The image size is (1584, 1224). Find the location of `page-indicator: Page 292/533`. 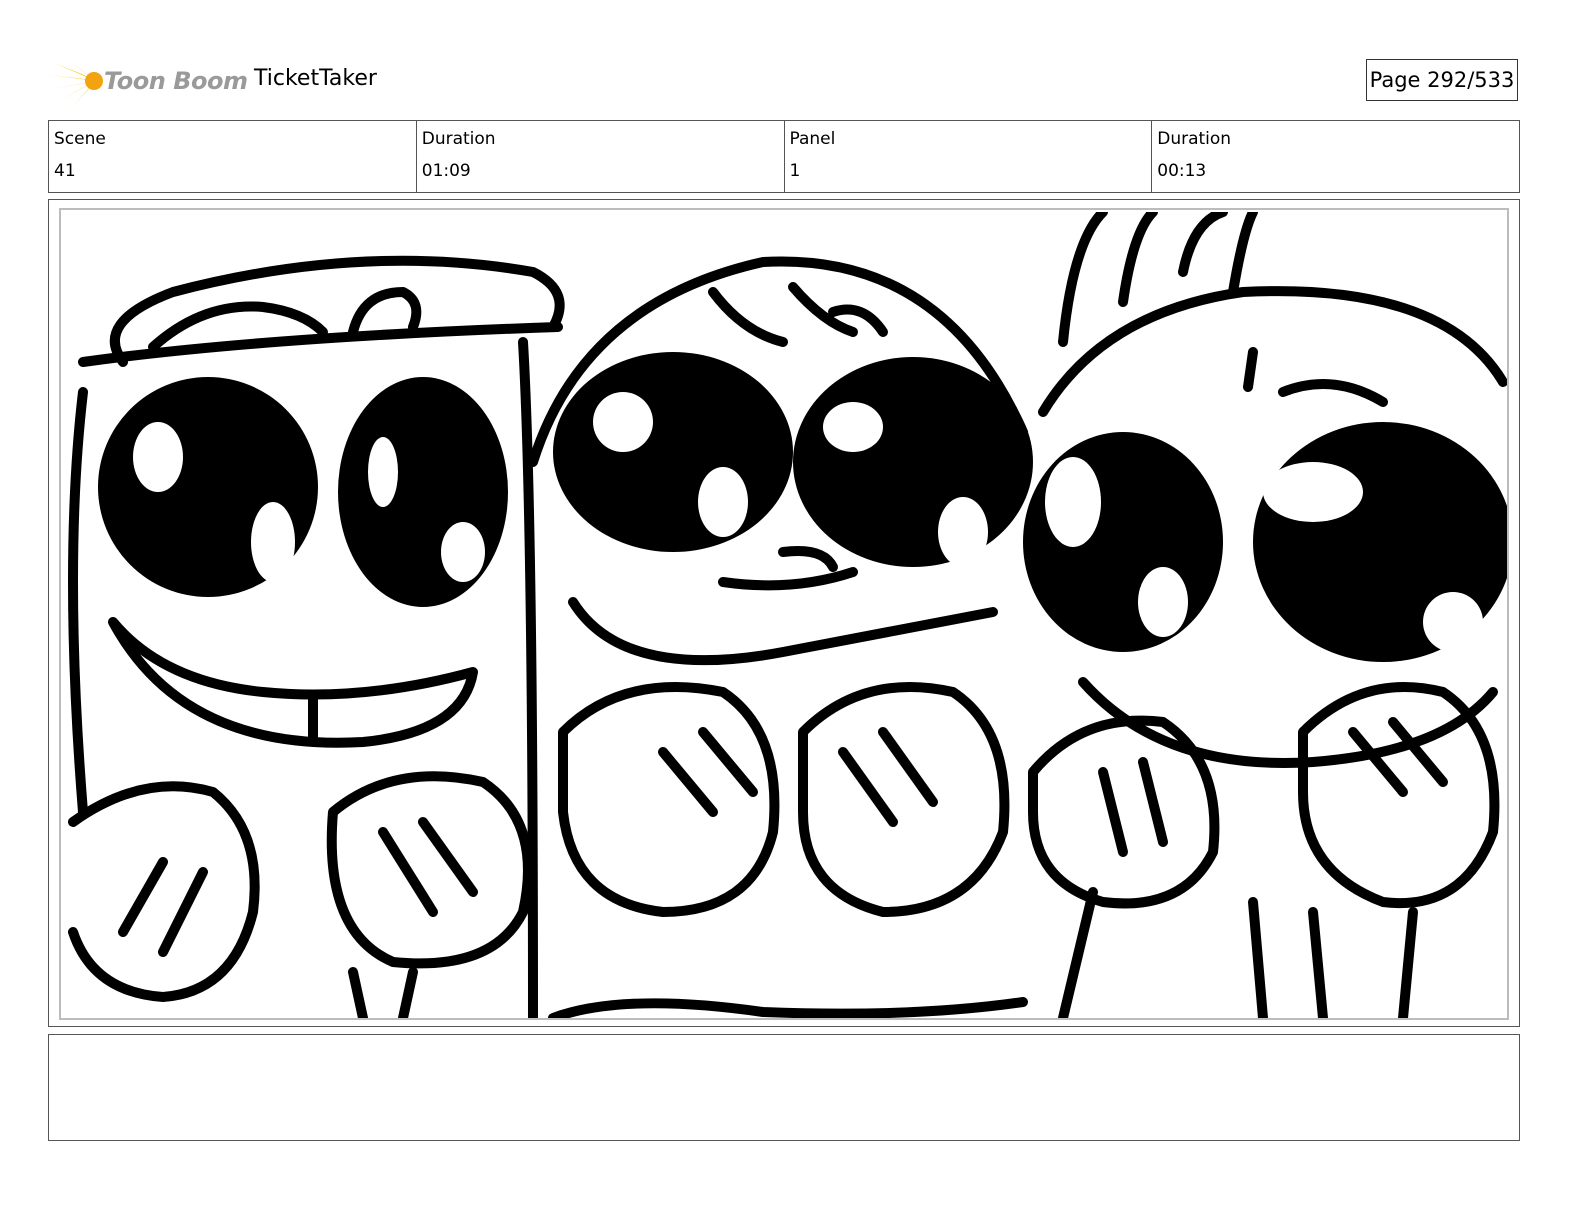

page-indicator: Page 292/533 is located at coordinates (1442, 80).